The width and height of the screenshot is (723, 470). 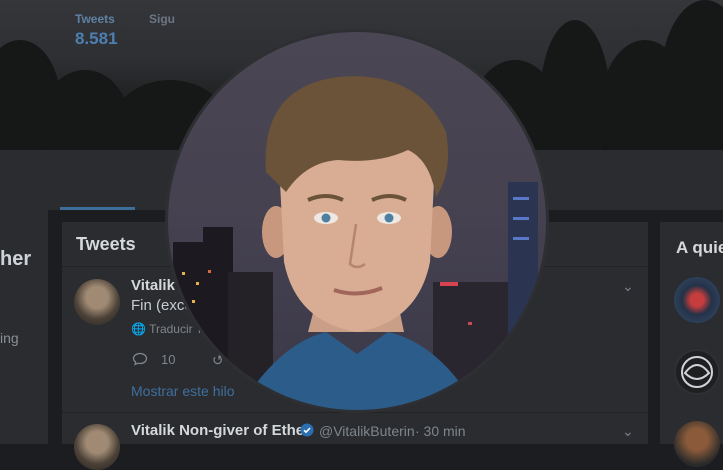 I want to click on profile-bio-fragment: ing, so click(x=9, y=338).